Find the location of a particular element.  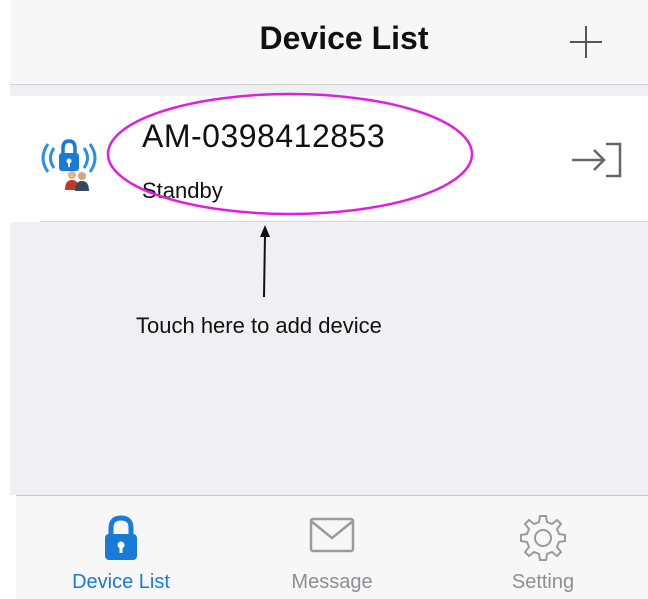

tab-device-list: Device List is located at coordinates (121, 547).